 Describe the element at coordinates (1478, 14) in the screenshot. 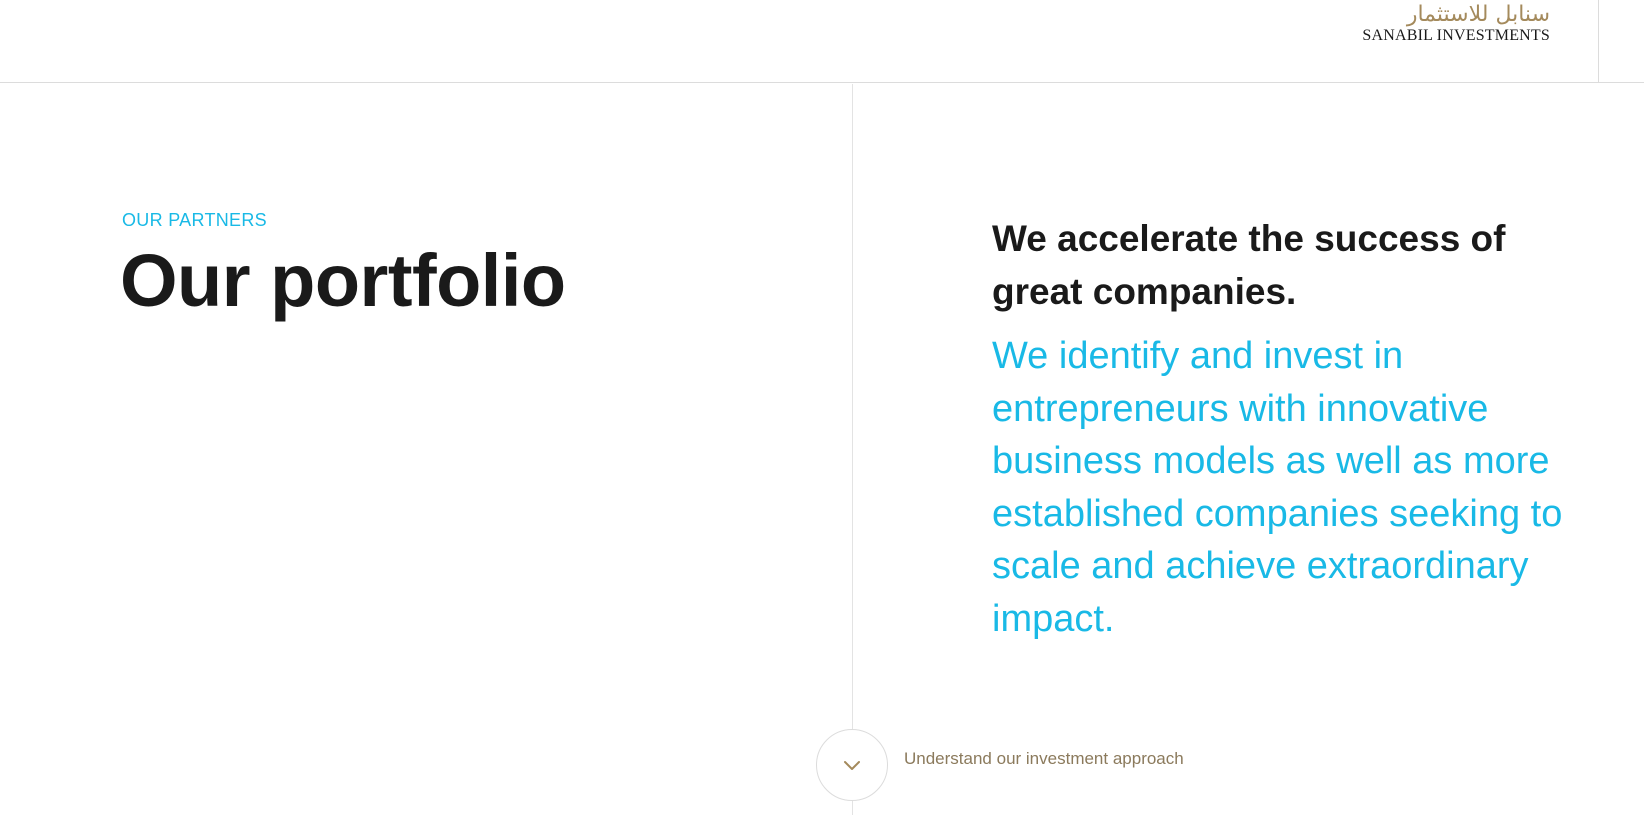

I see `logo-arabic-wordmark: سنابل للاستثمار` at that location.